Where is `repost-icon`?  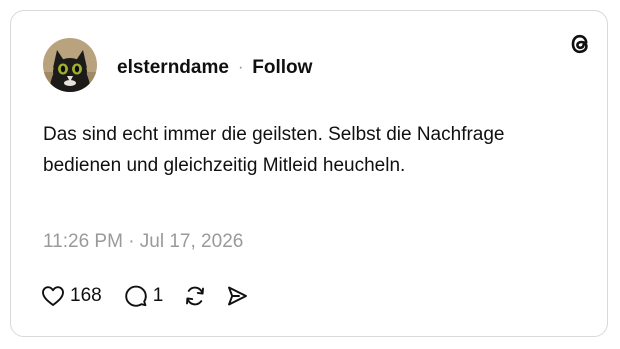 repost-icon is located at coordinates (195, 296).